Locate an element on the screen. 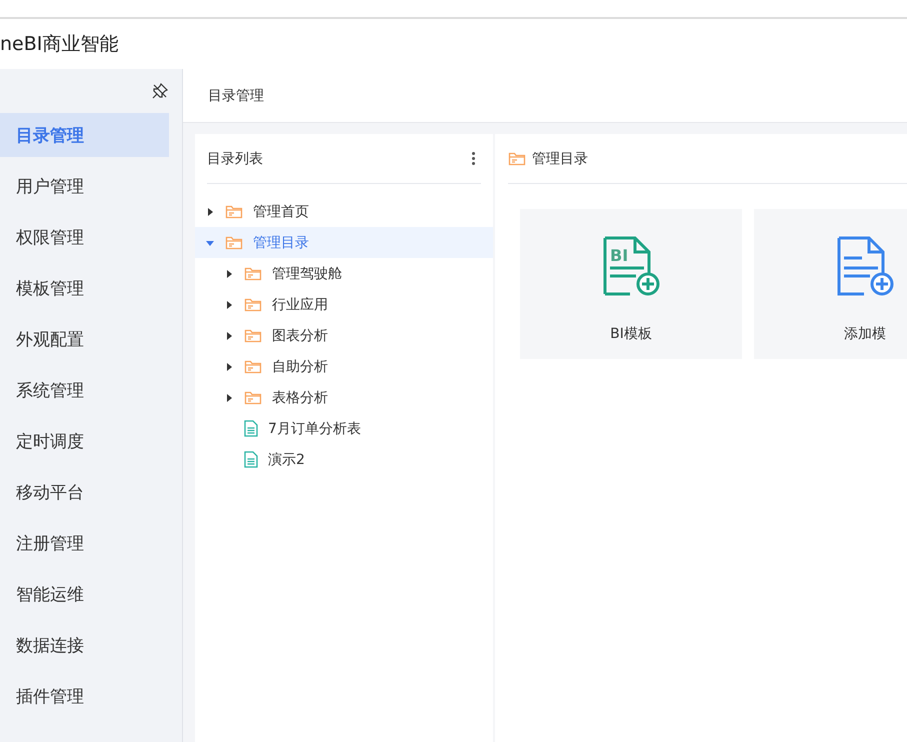 The width and height of the screenshot is (907, 742). app-title: neBI商业智能 is located at coordinates (59, 44).